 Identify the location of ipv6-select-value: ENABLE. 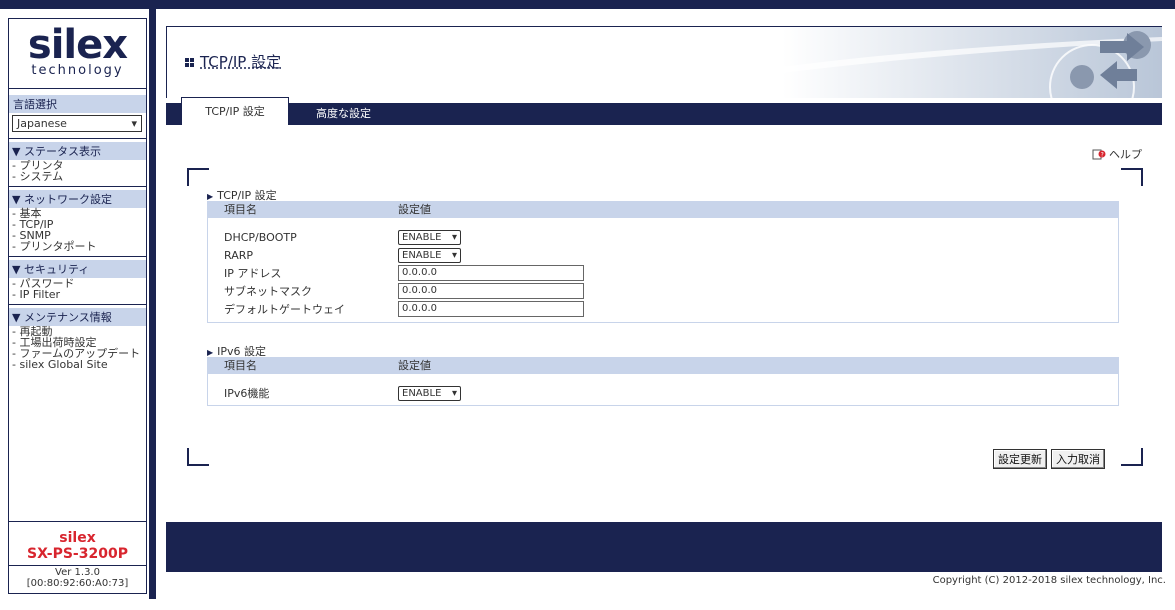
(422, 393).